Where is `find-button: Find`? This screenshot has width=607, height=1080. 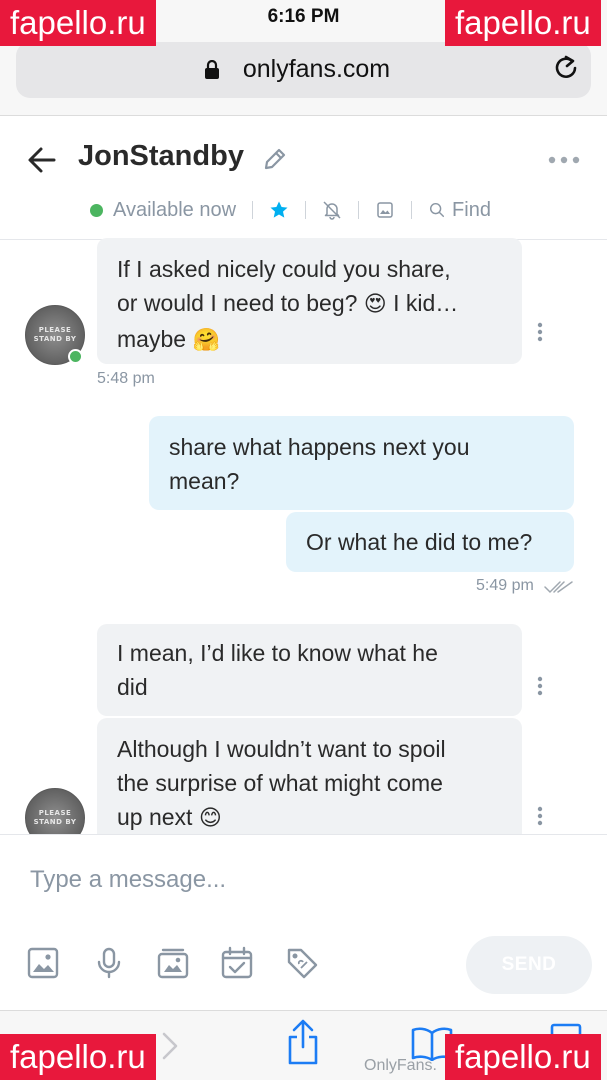 find-button: Find is located at coordinates (471, 210).